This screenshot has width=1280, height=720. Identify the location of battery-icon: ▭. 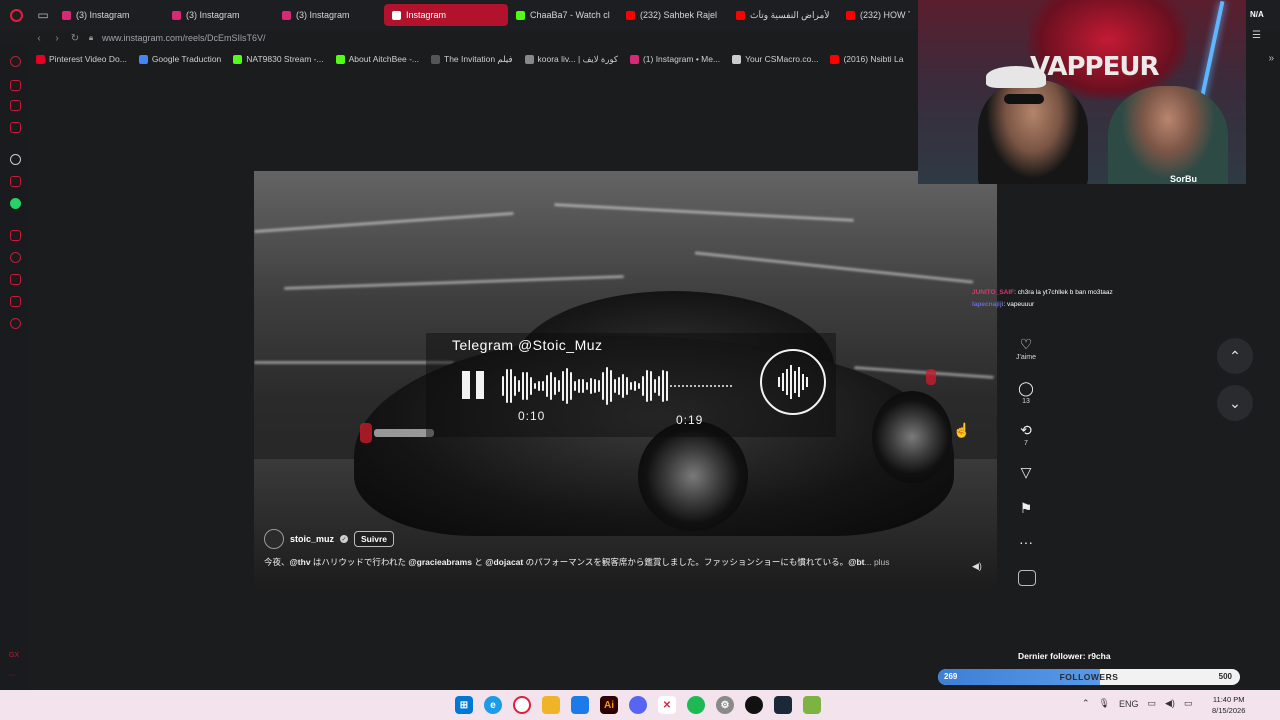
(1188, 703).